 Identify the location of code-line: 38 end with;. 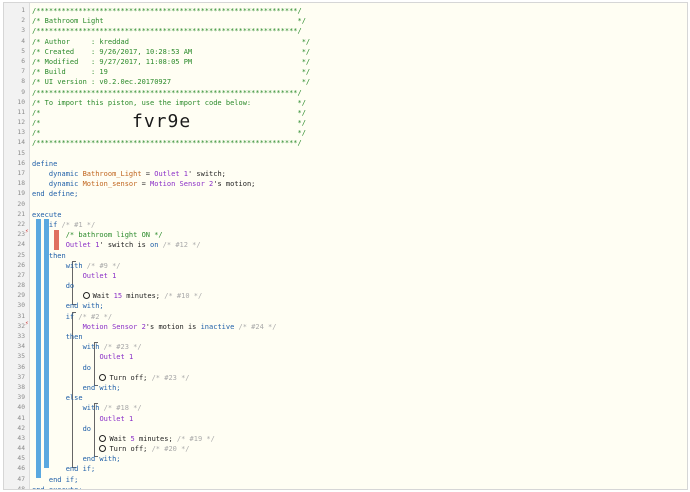
(345, 388).